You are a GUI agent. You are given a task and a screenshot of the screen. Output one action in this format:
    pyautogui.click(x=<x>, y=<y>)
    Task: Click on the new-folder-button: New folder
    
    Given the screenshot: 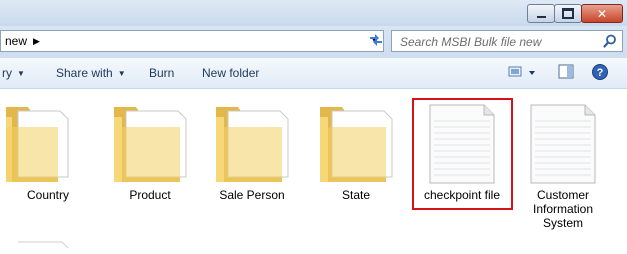 What is the action you would take?
    pyautogui.click(x=230, y=73)
    